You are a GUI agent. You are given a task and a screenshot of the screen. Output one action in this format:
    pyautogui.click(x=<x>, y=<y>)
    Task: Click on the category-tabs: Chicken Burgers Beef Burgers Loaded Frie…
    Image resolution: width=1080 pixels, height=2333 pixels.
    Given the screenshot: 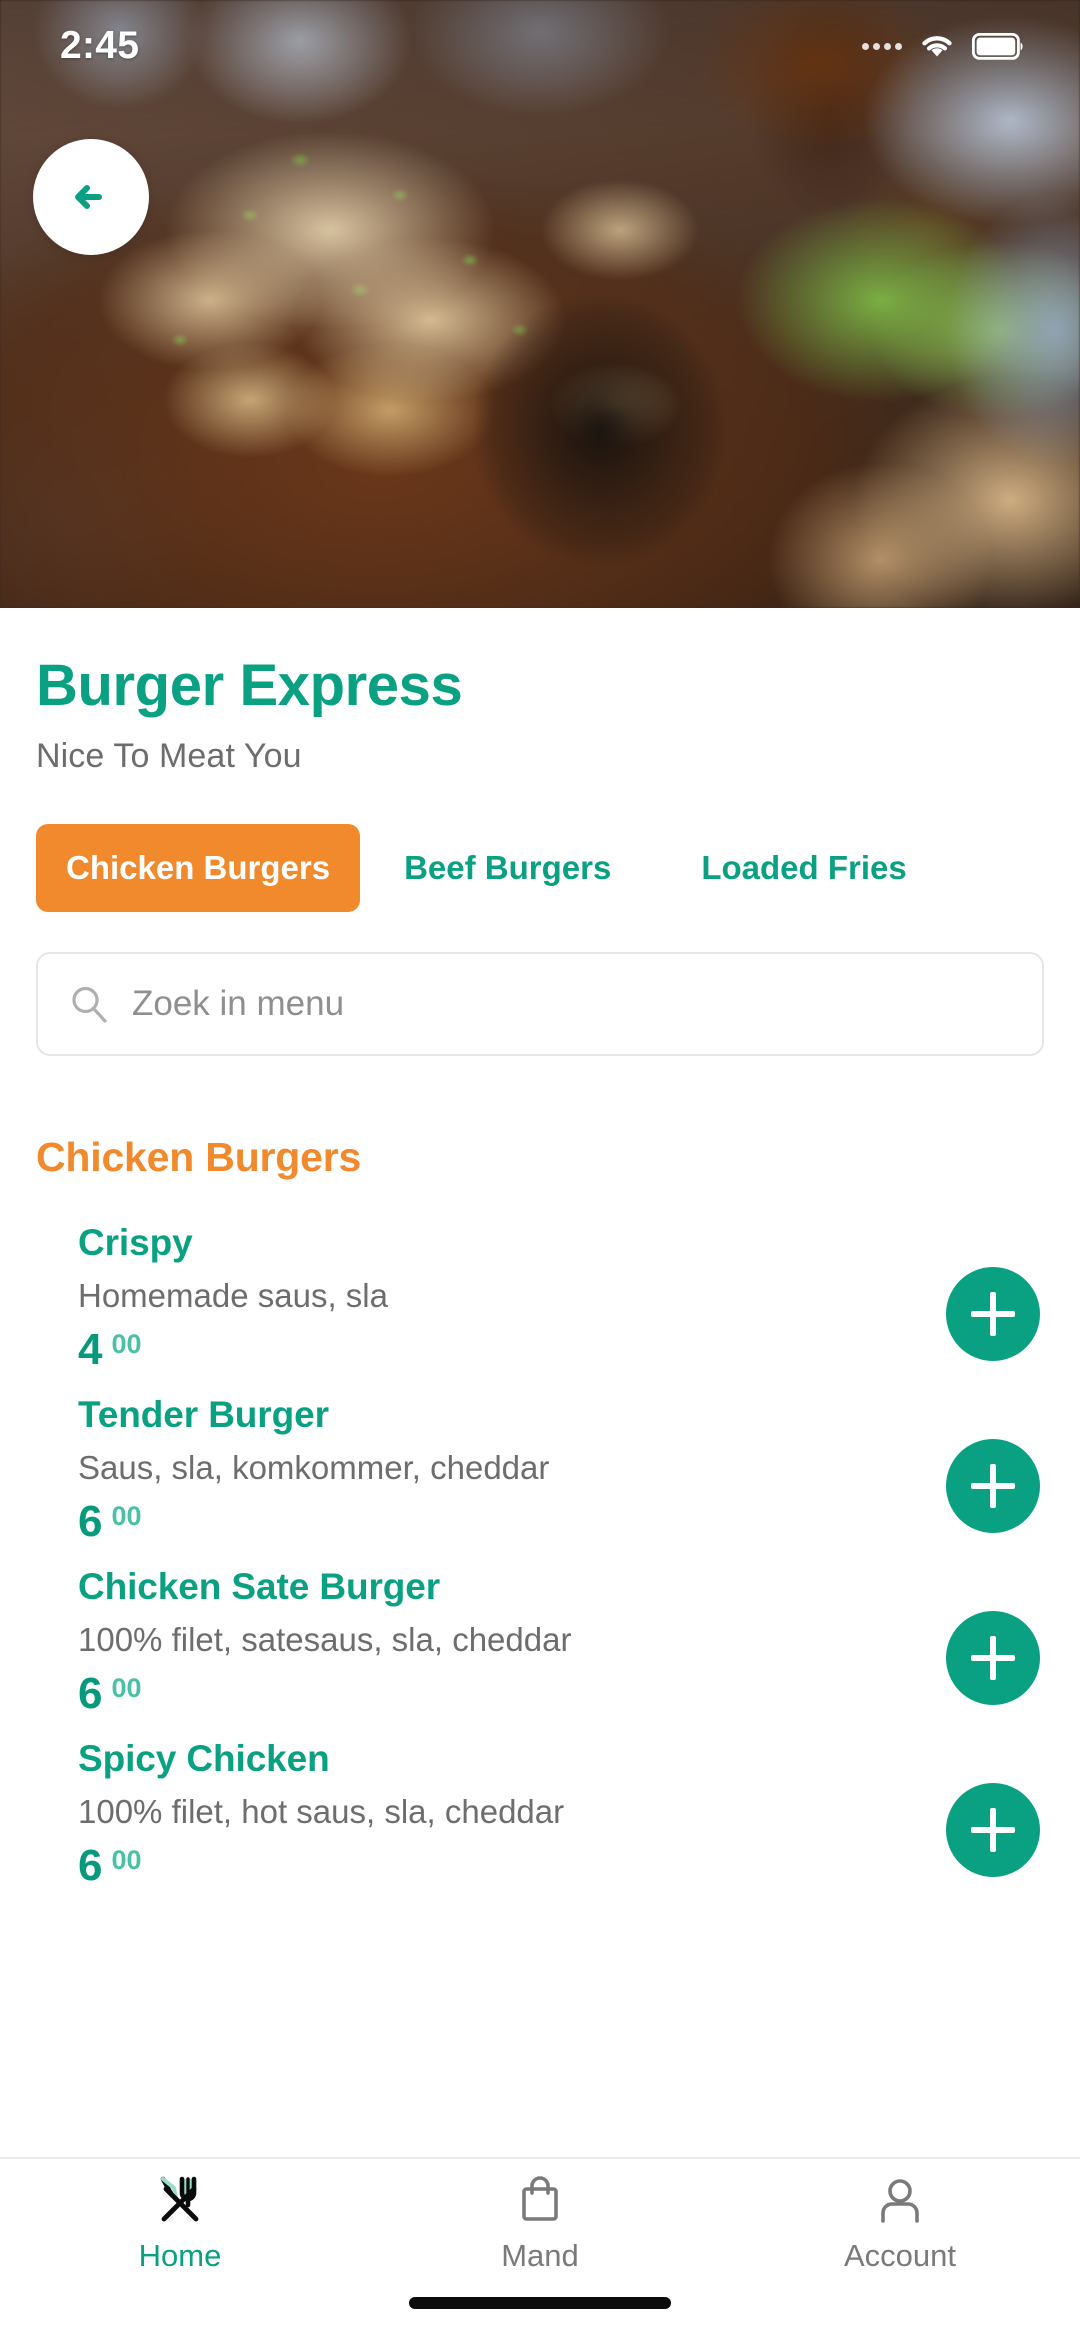 What is the action you would take?
    pyautogui.click(x=540, y=867)
    